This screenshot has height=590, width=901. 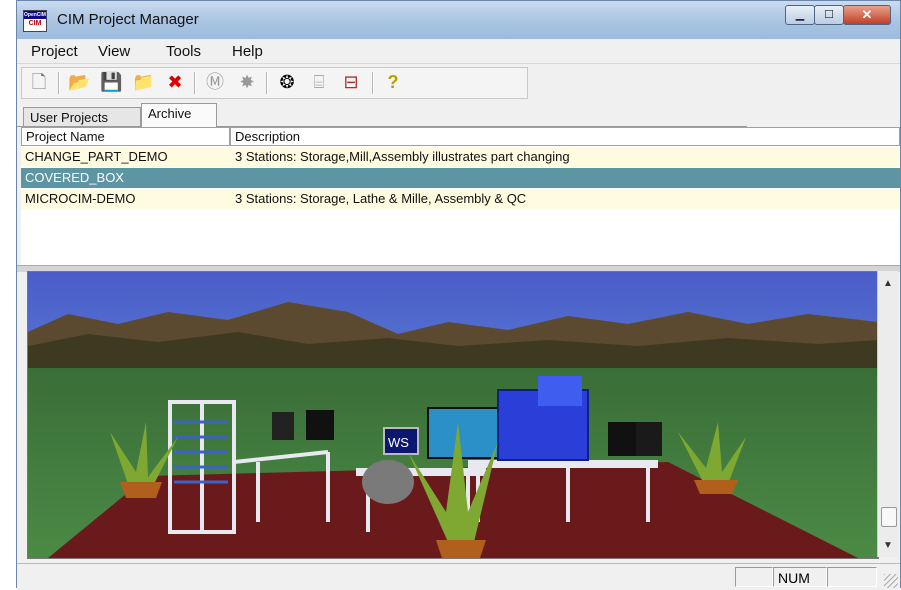 What do you see at coordinates (179, 115) in the screenshot?
I see `tab-archive: Archive` at bounding box center [179, 115].